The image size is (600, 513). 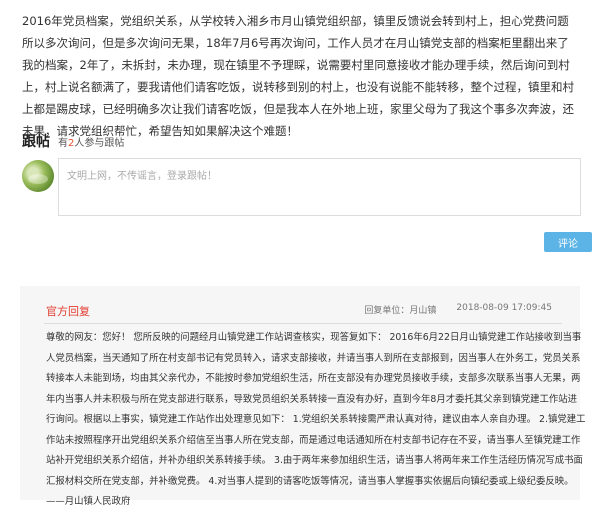 I want to click on comment-submit-button: 评论, so click(x=568, y=242).